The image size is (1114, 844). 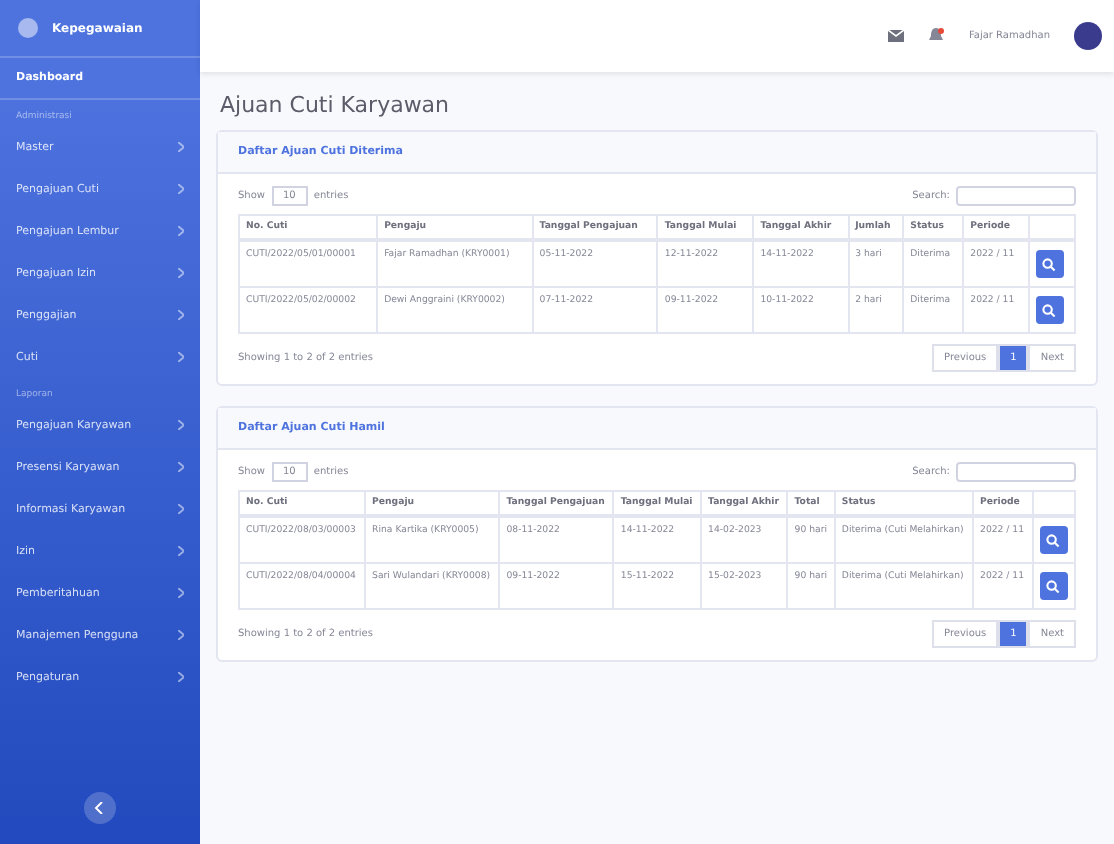 I want to click on mail-icon, so click(x=896, y=36).